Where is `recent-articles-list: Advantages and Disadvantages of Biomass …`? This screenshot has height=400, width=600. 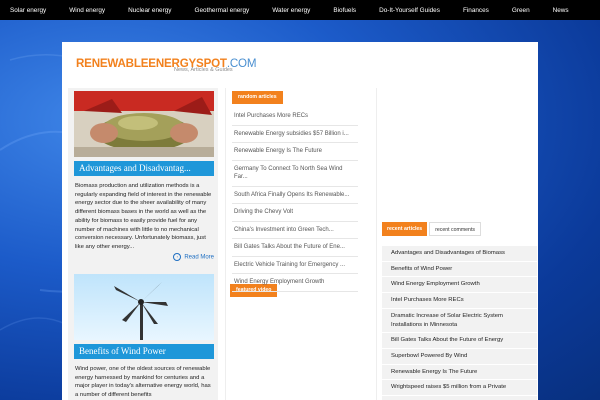 recent-articles-list: Advantages and Disadvantages of Biomass … is located at coordinates (459, 323).